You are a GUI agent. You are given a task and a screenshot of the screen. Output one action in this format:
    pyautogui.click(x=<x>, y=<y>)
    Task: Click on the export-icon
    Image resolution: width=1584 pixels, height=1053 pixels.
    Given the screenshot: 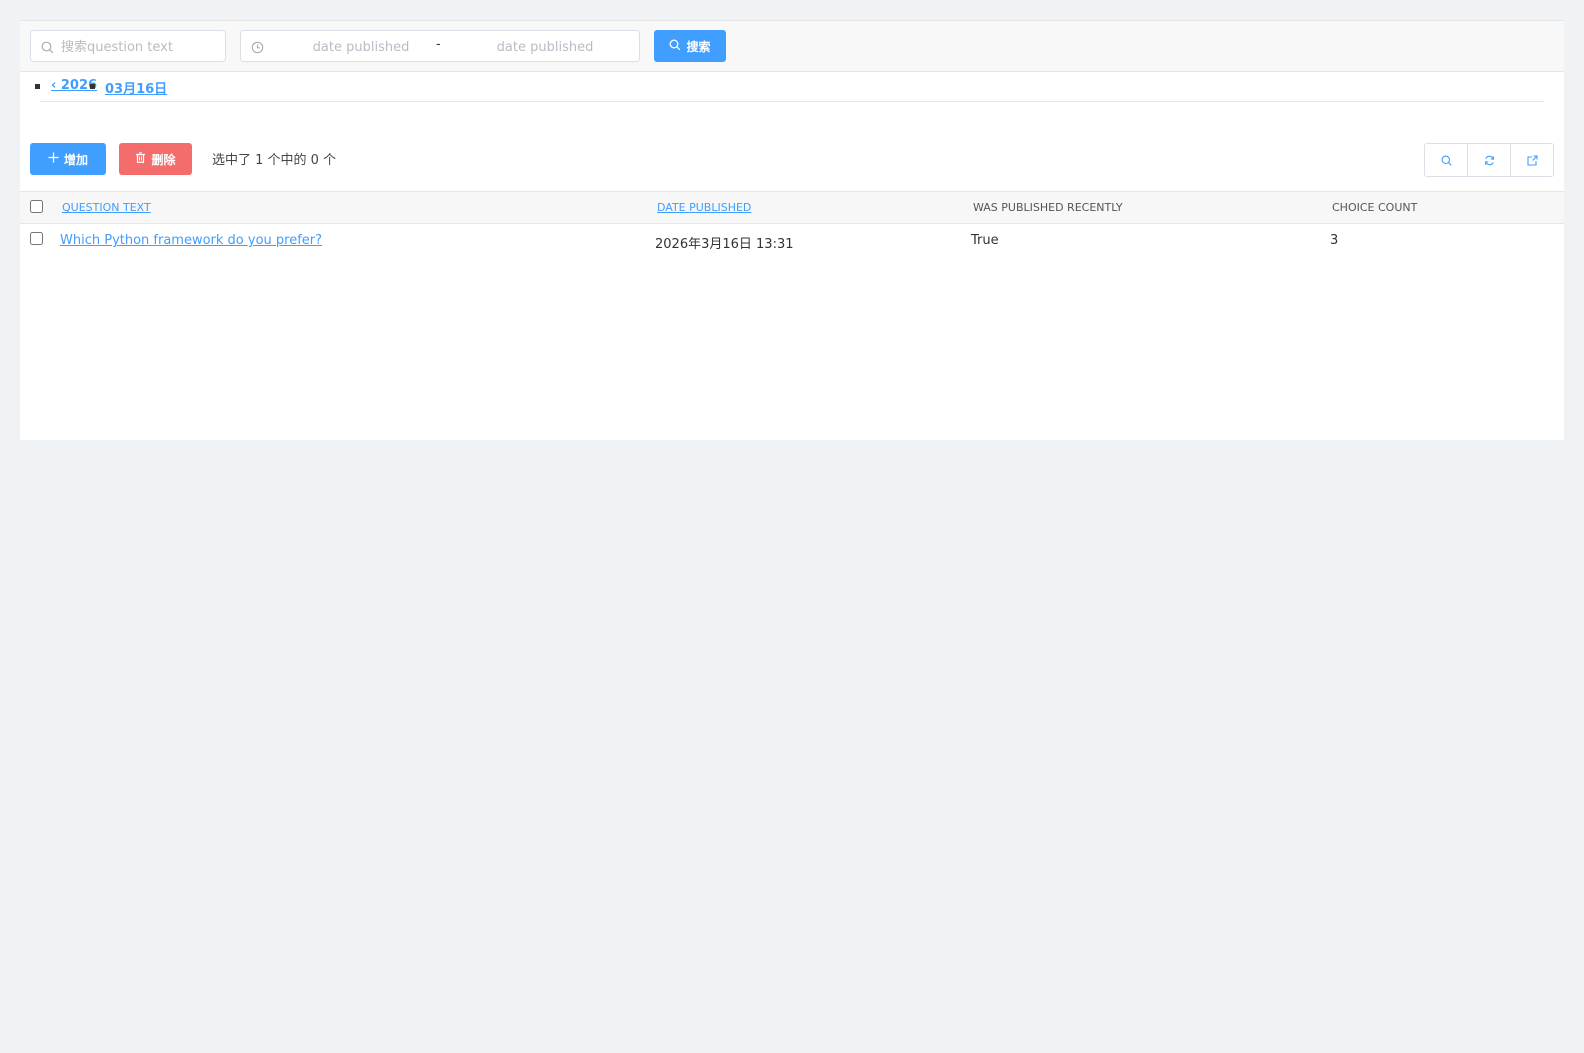 What is the action you would take?
    pyautogui.click(x=1532, y=160)
    